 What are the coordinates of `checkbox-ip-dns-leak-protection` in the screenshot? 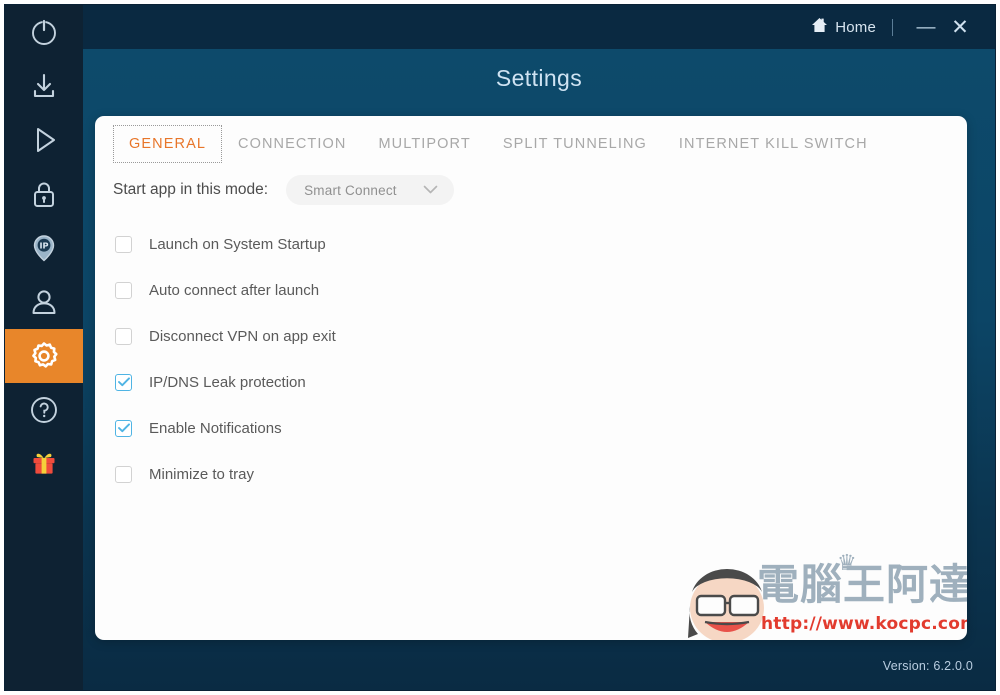 It's located at (123, 382).